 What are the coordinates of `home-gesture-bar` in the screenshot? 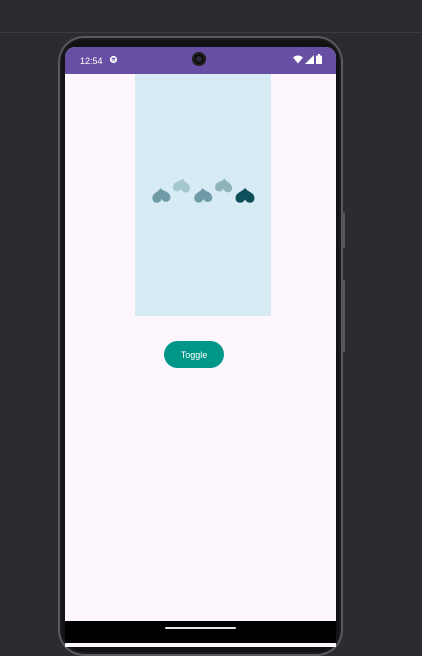 It's located at (200, 628).